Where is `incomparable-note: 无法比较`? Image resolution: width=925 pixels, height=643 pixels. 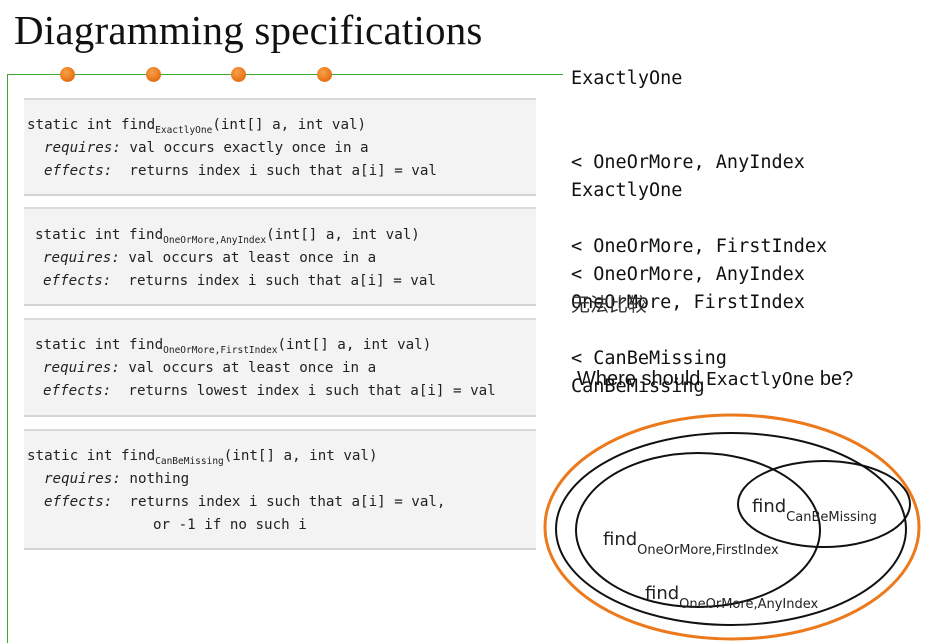
incomparable-note: 无法比较 is located at coordinates (609, 305).